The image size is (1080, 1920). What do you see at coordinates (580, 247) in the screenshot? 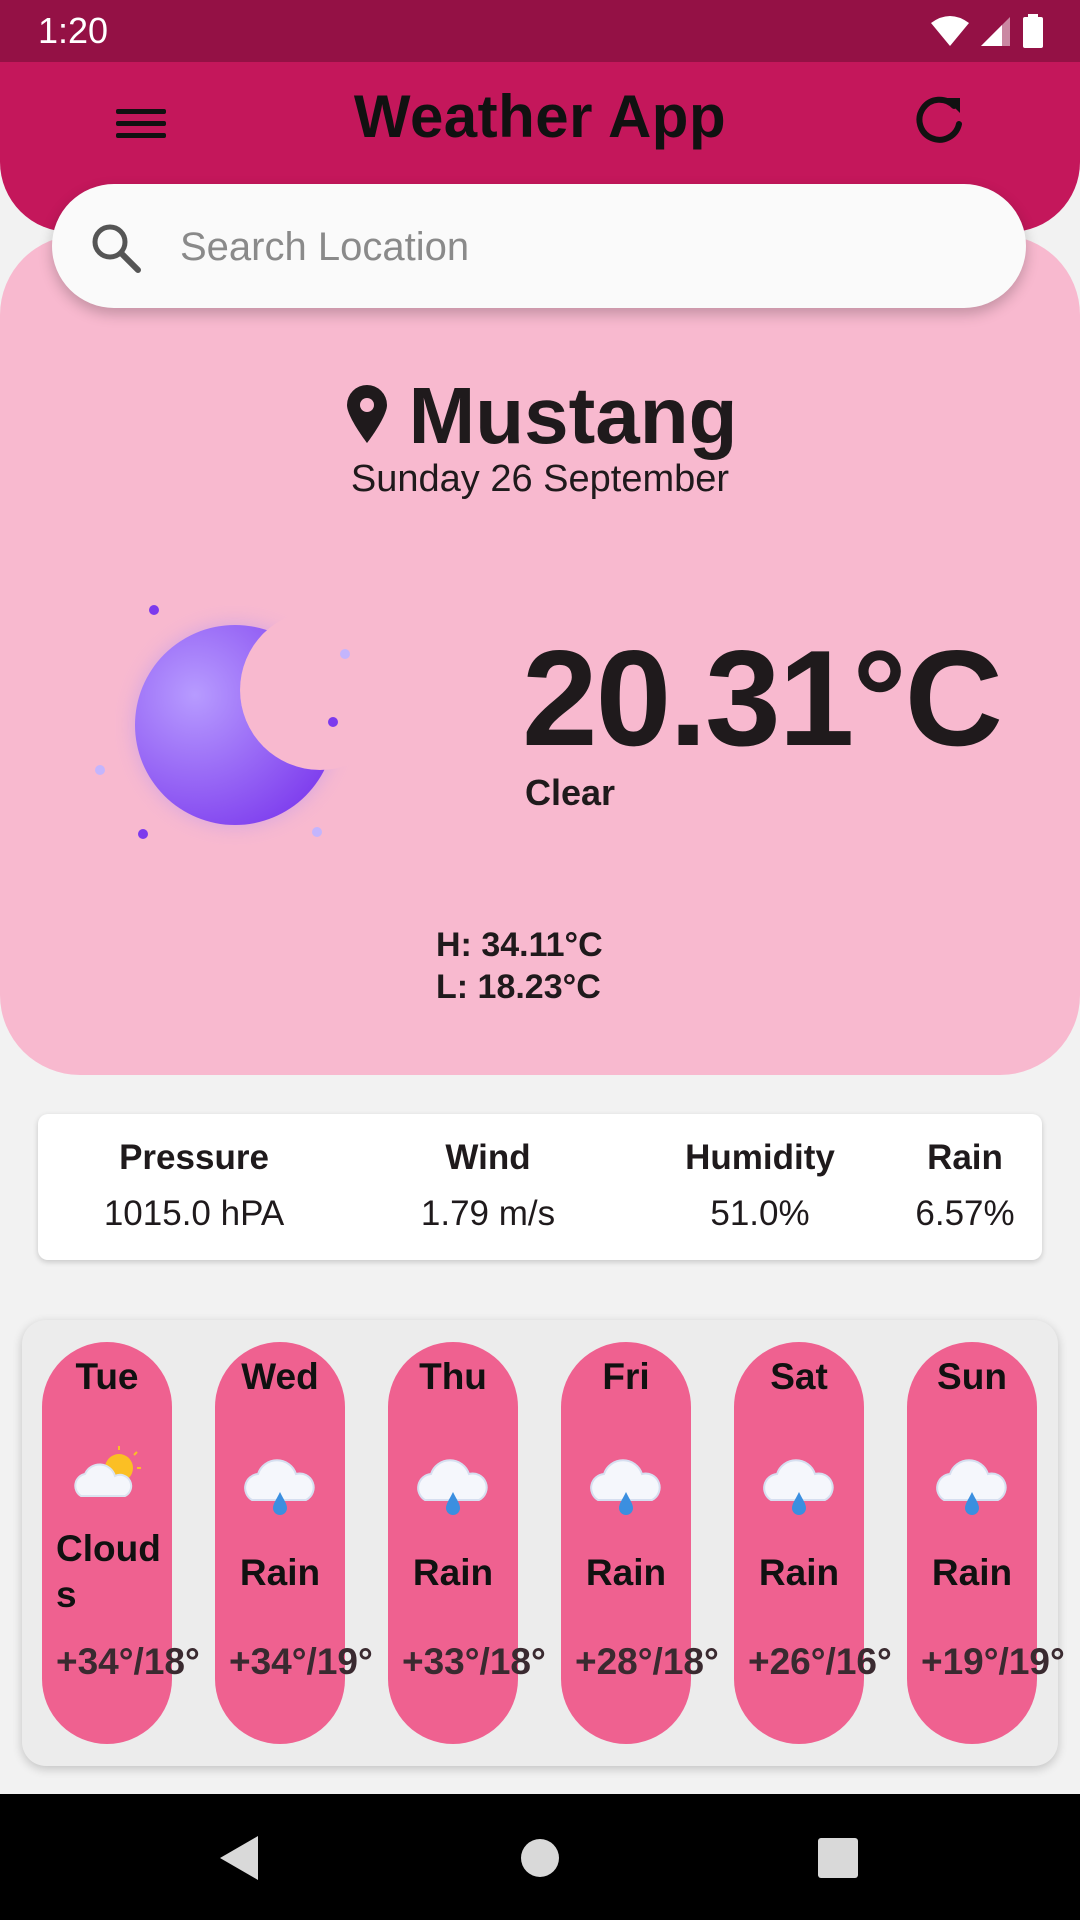
I see `search-input` at bounding box center [580, 247].